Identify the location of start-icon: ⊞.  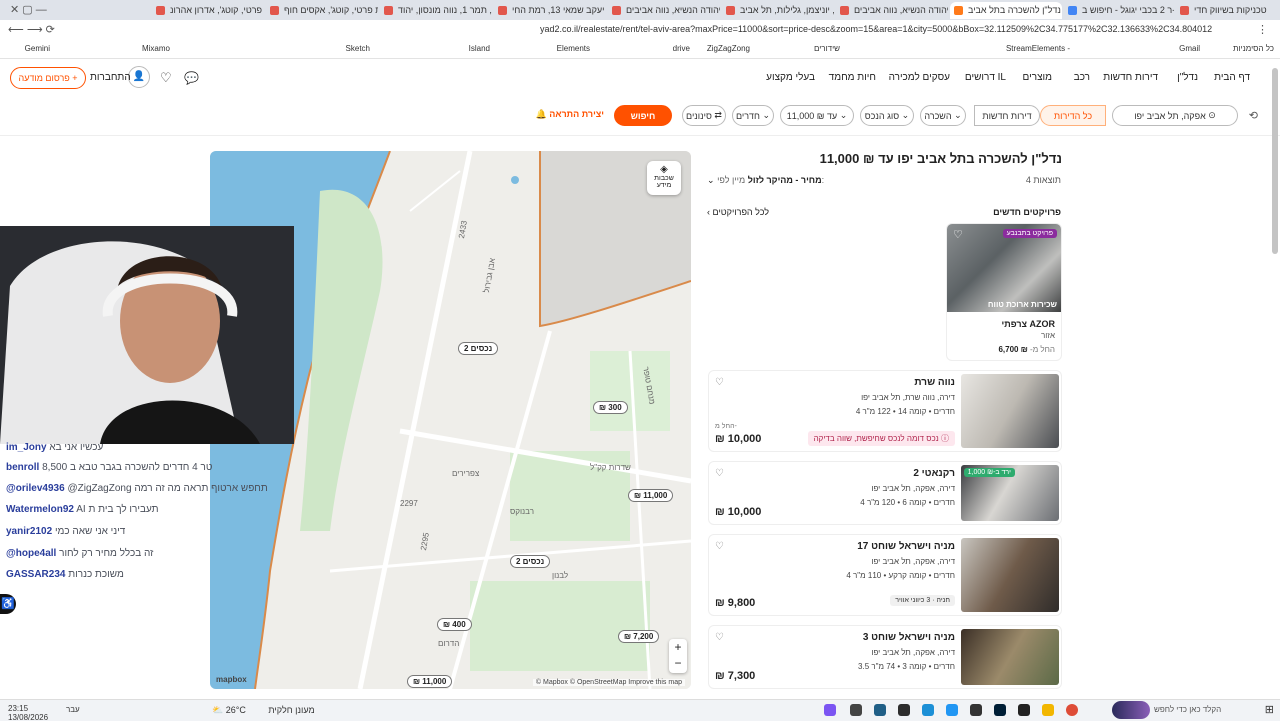
(1269, 709).